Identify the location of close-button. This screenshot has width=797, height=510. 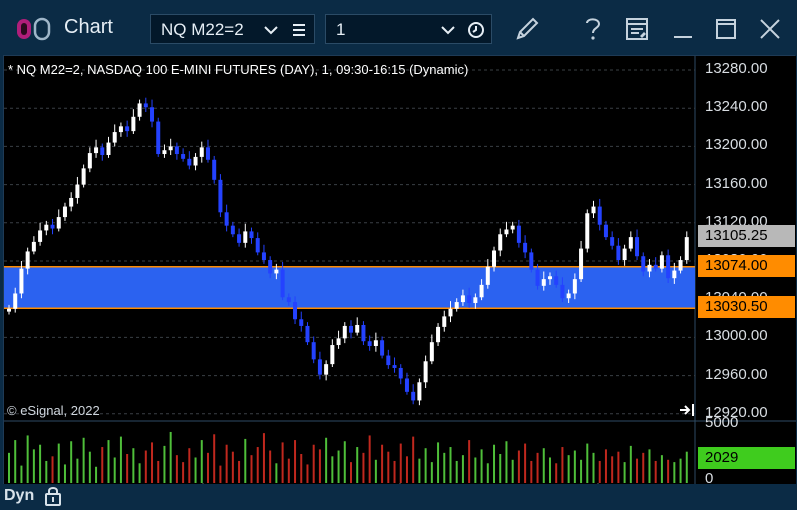
(770, 29).